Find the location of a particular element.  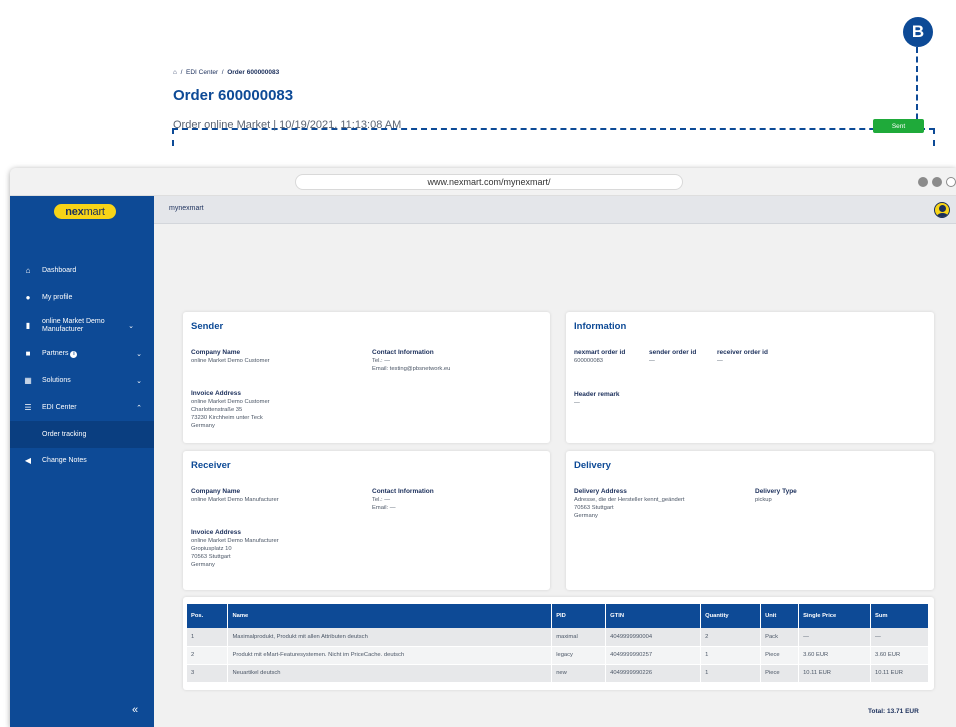

sidebar-item-label: My profile is located at coordinates (57, 297).